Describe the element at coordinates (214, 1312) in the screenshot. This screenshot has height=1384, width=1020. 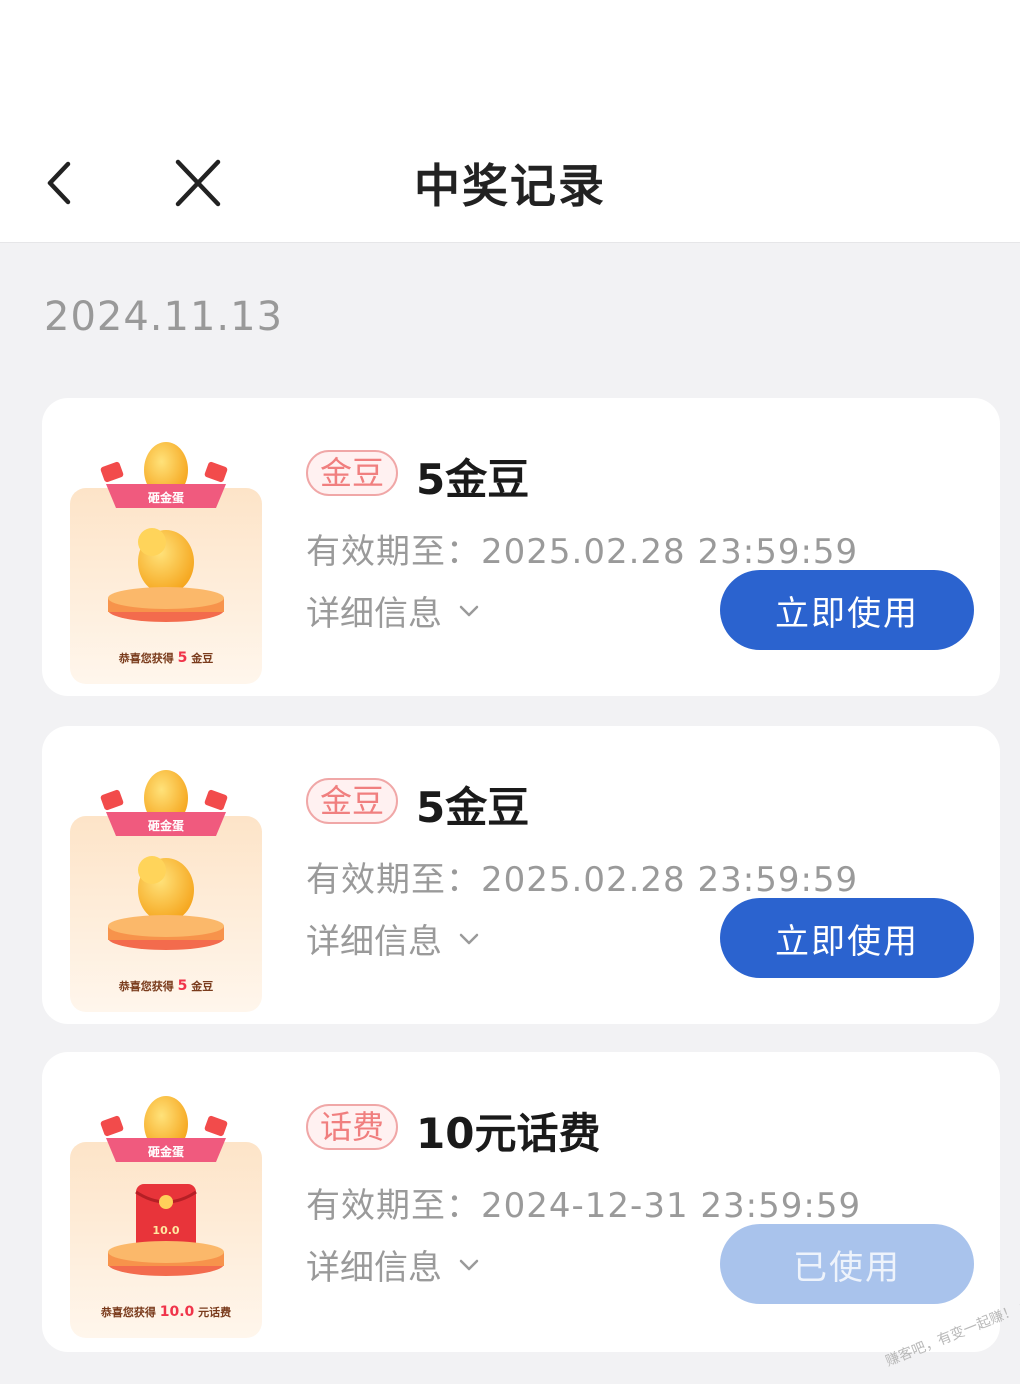
I see `thumb-caption-suffix: 元话费` at that location.